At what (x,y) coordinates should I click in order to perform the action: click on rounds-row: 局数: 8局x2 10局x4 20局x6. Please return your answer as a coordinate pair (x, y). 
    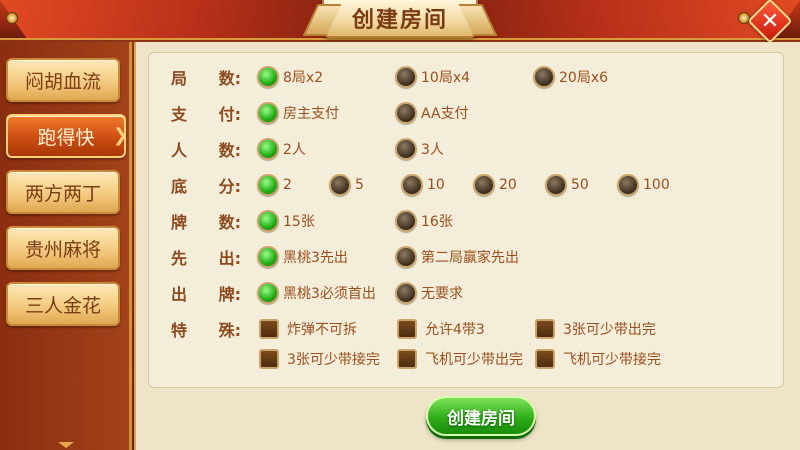
    Looking at the image, I should click on (466, 77).